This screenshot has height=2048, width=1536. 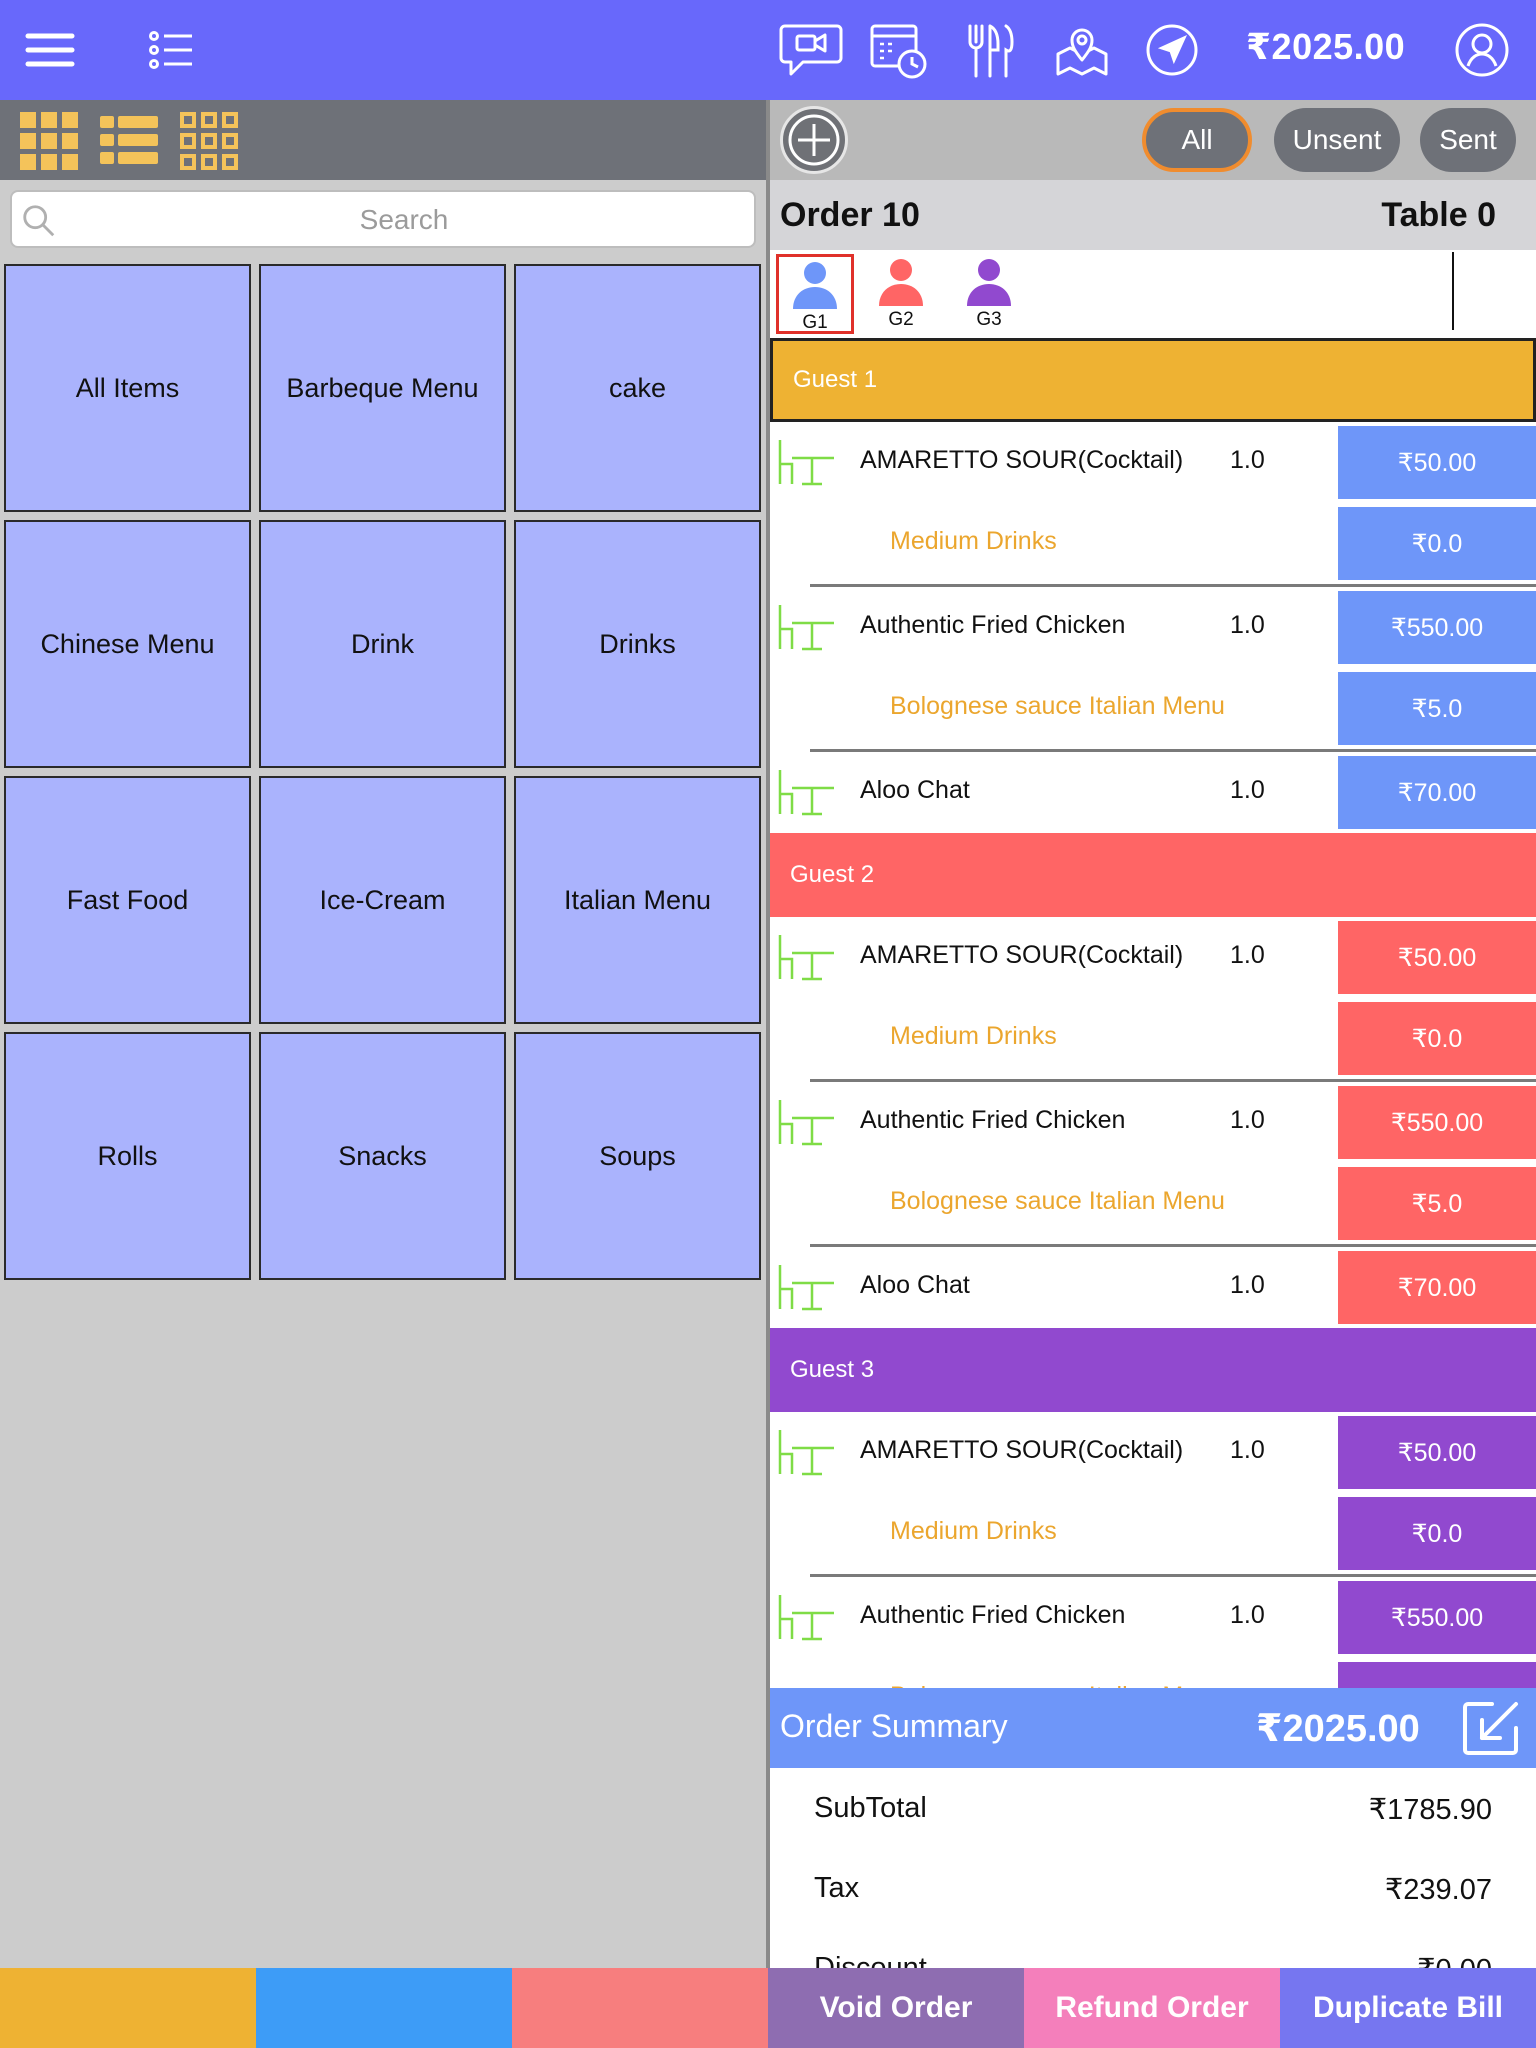 I want to click on item-price: ₹50.00, so click(x=1437, y=1452).